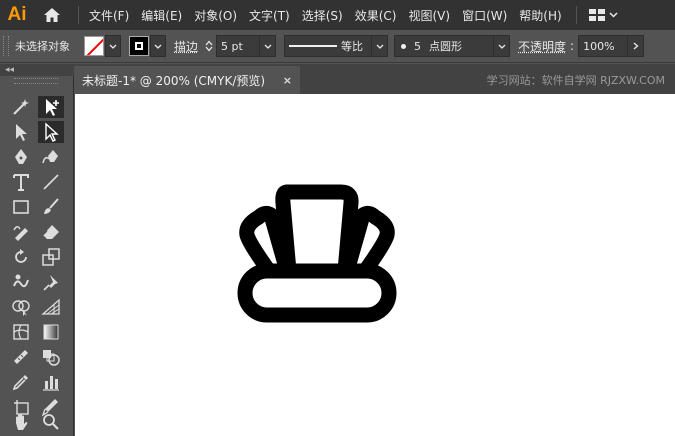 The image size is (675, 436). I want to click on blend-icon, so click(51, 357).